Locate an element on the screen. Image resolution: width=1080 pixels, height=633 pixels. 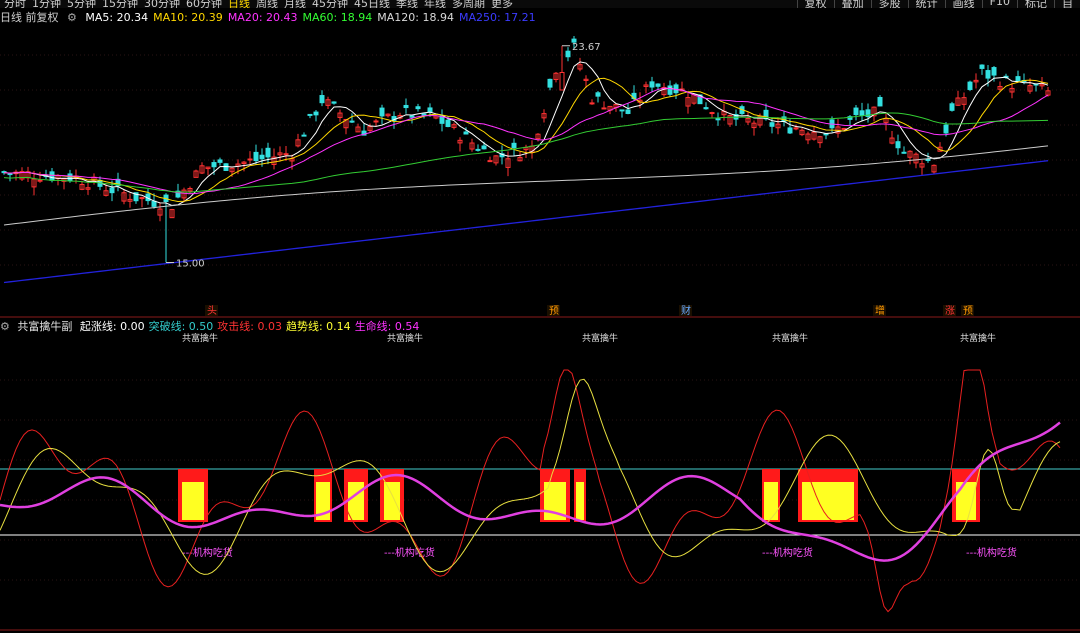
event-marker: 涨 is located at coordinates (950, 311).